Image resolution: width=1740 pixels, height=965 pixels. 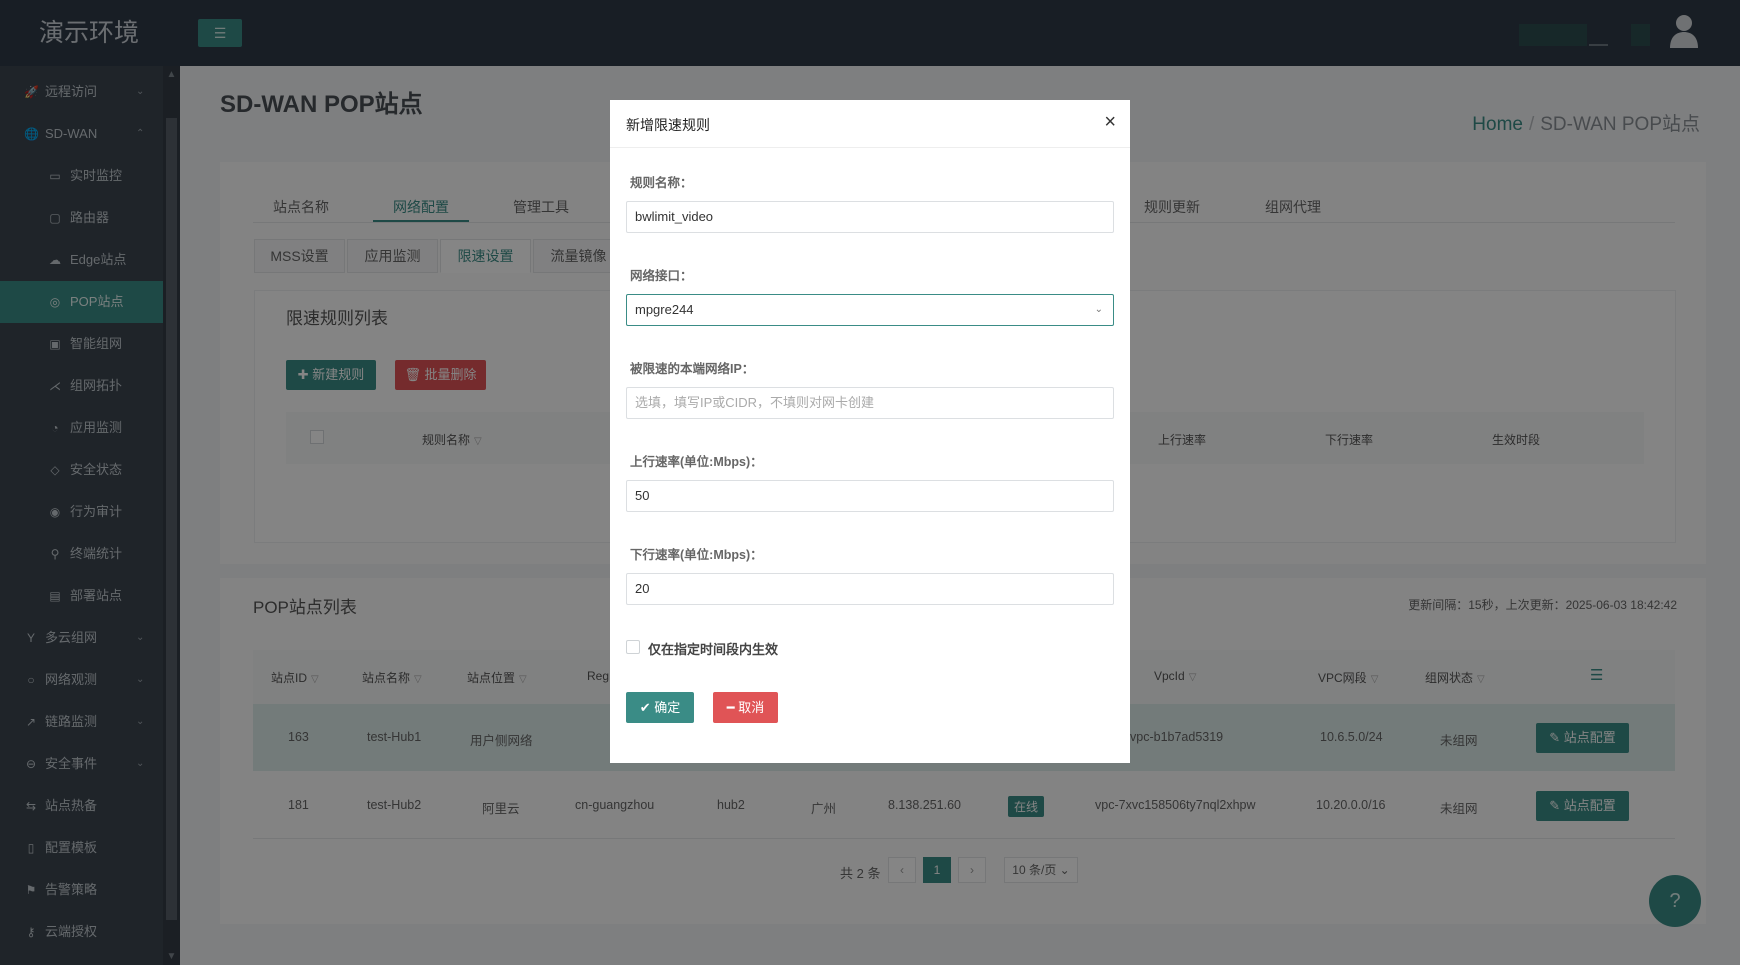 I want to click on chevron-down-icon: ⌄, so click(x=1098, y=309).